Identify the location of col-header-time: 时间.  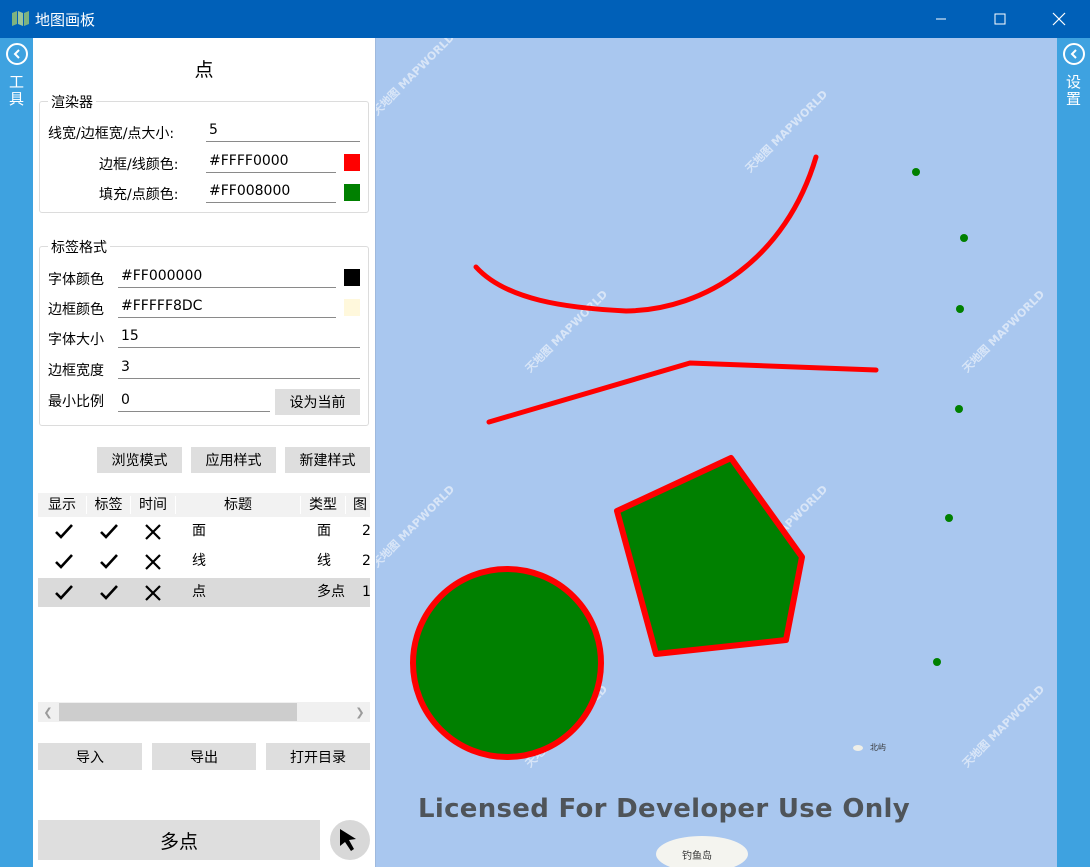
(153, 505).